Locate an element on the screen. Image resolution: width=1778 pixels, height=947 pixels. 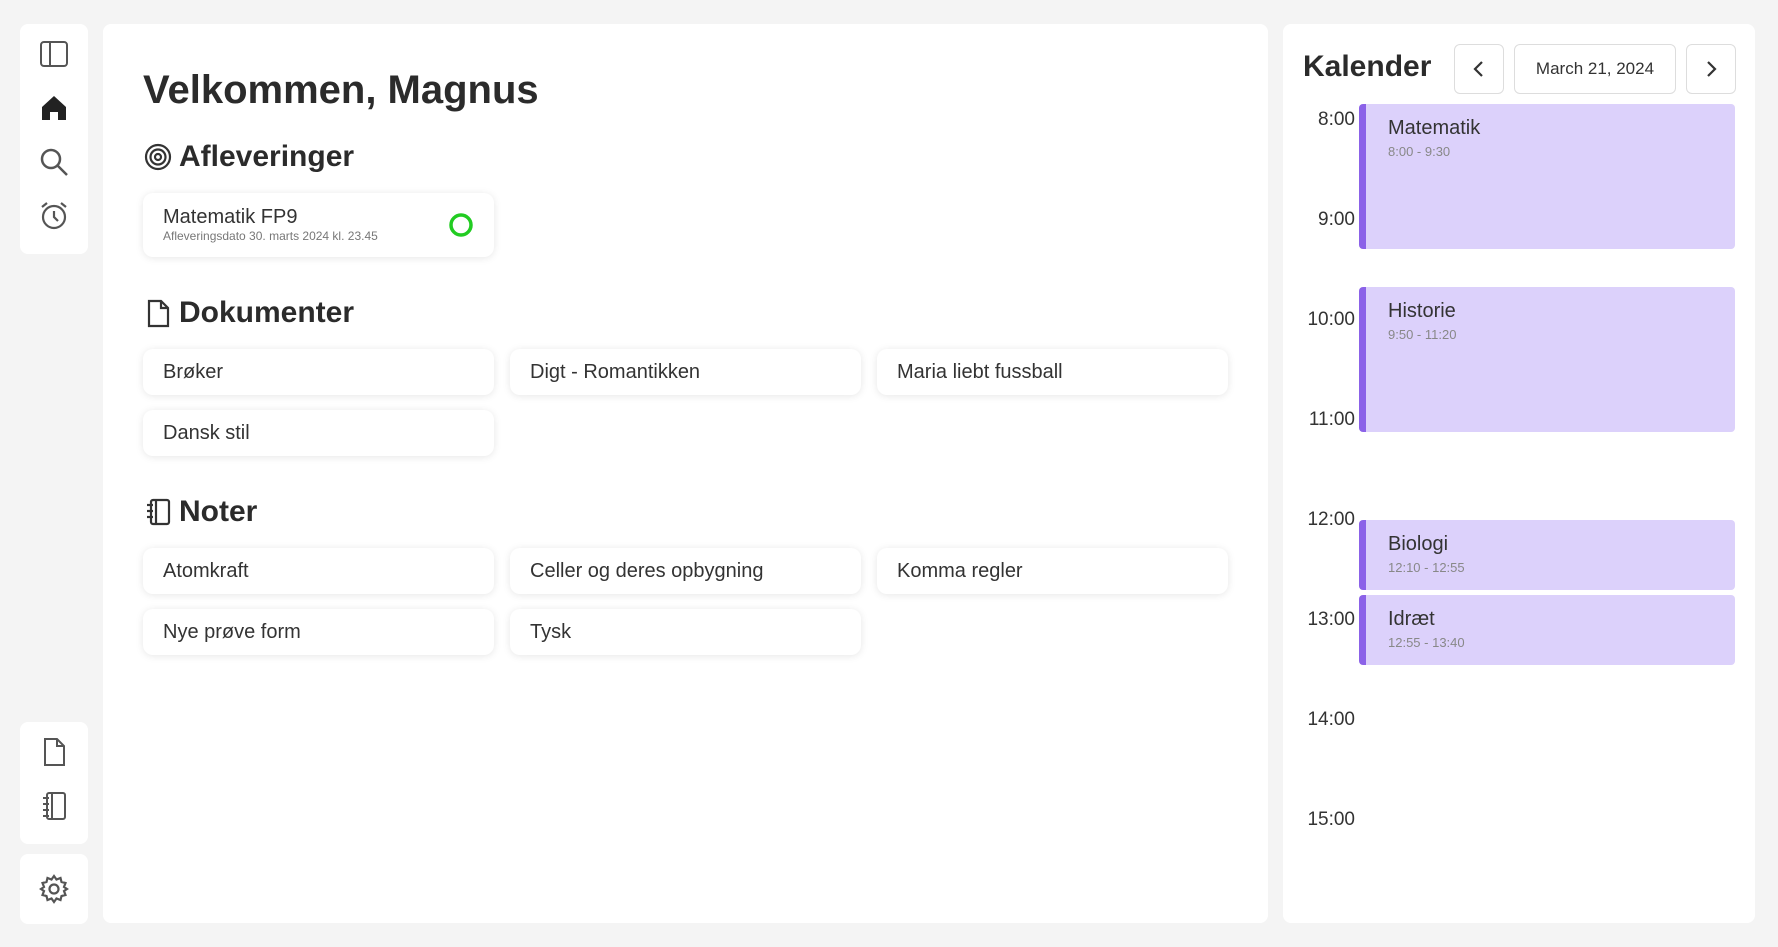
chevron-right-icon is located at coordinates (1712, 69).